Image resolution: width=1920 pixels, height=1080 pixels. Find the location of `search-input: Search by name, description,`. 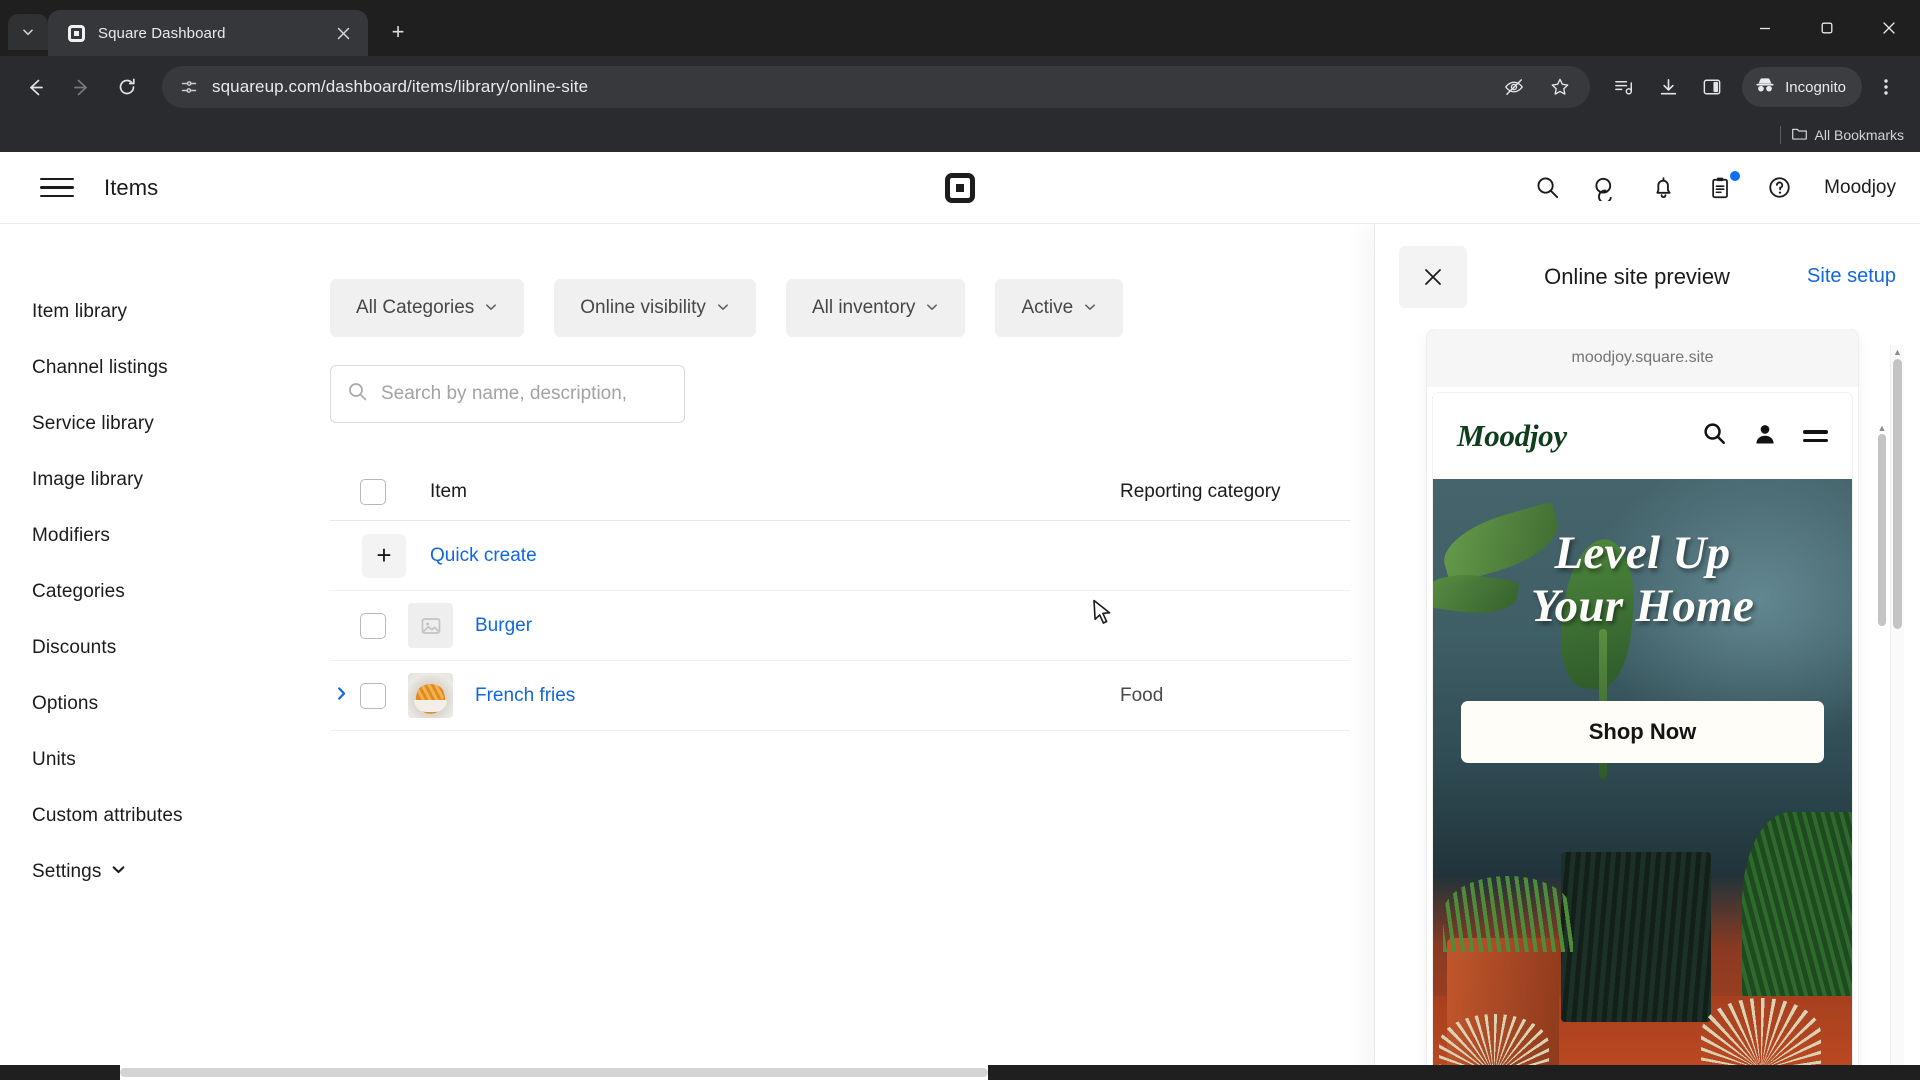

search-input: Search by name, description, is located at coordinates (507, 394).